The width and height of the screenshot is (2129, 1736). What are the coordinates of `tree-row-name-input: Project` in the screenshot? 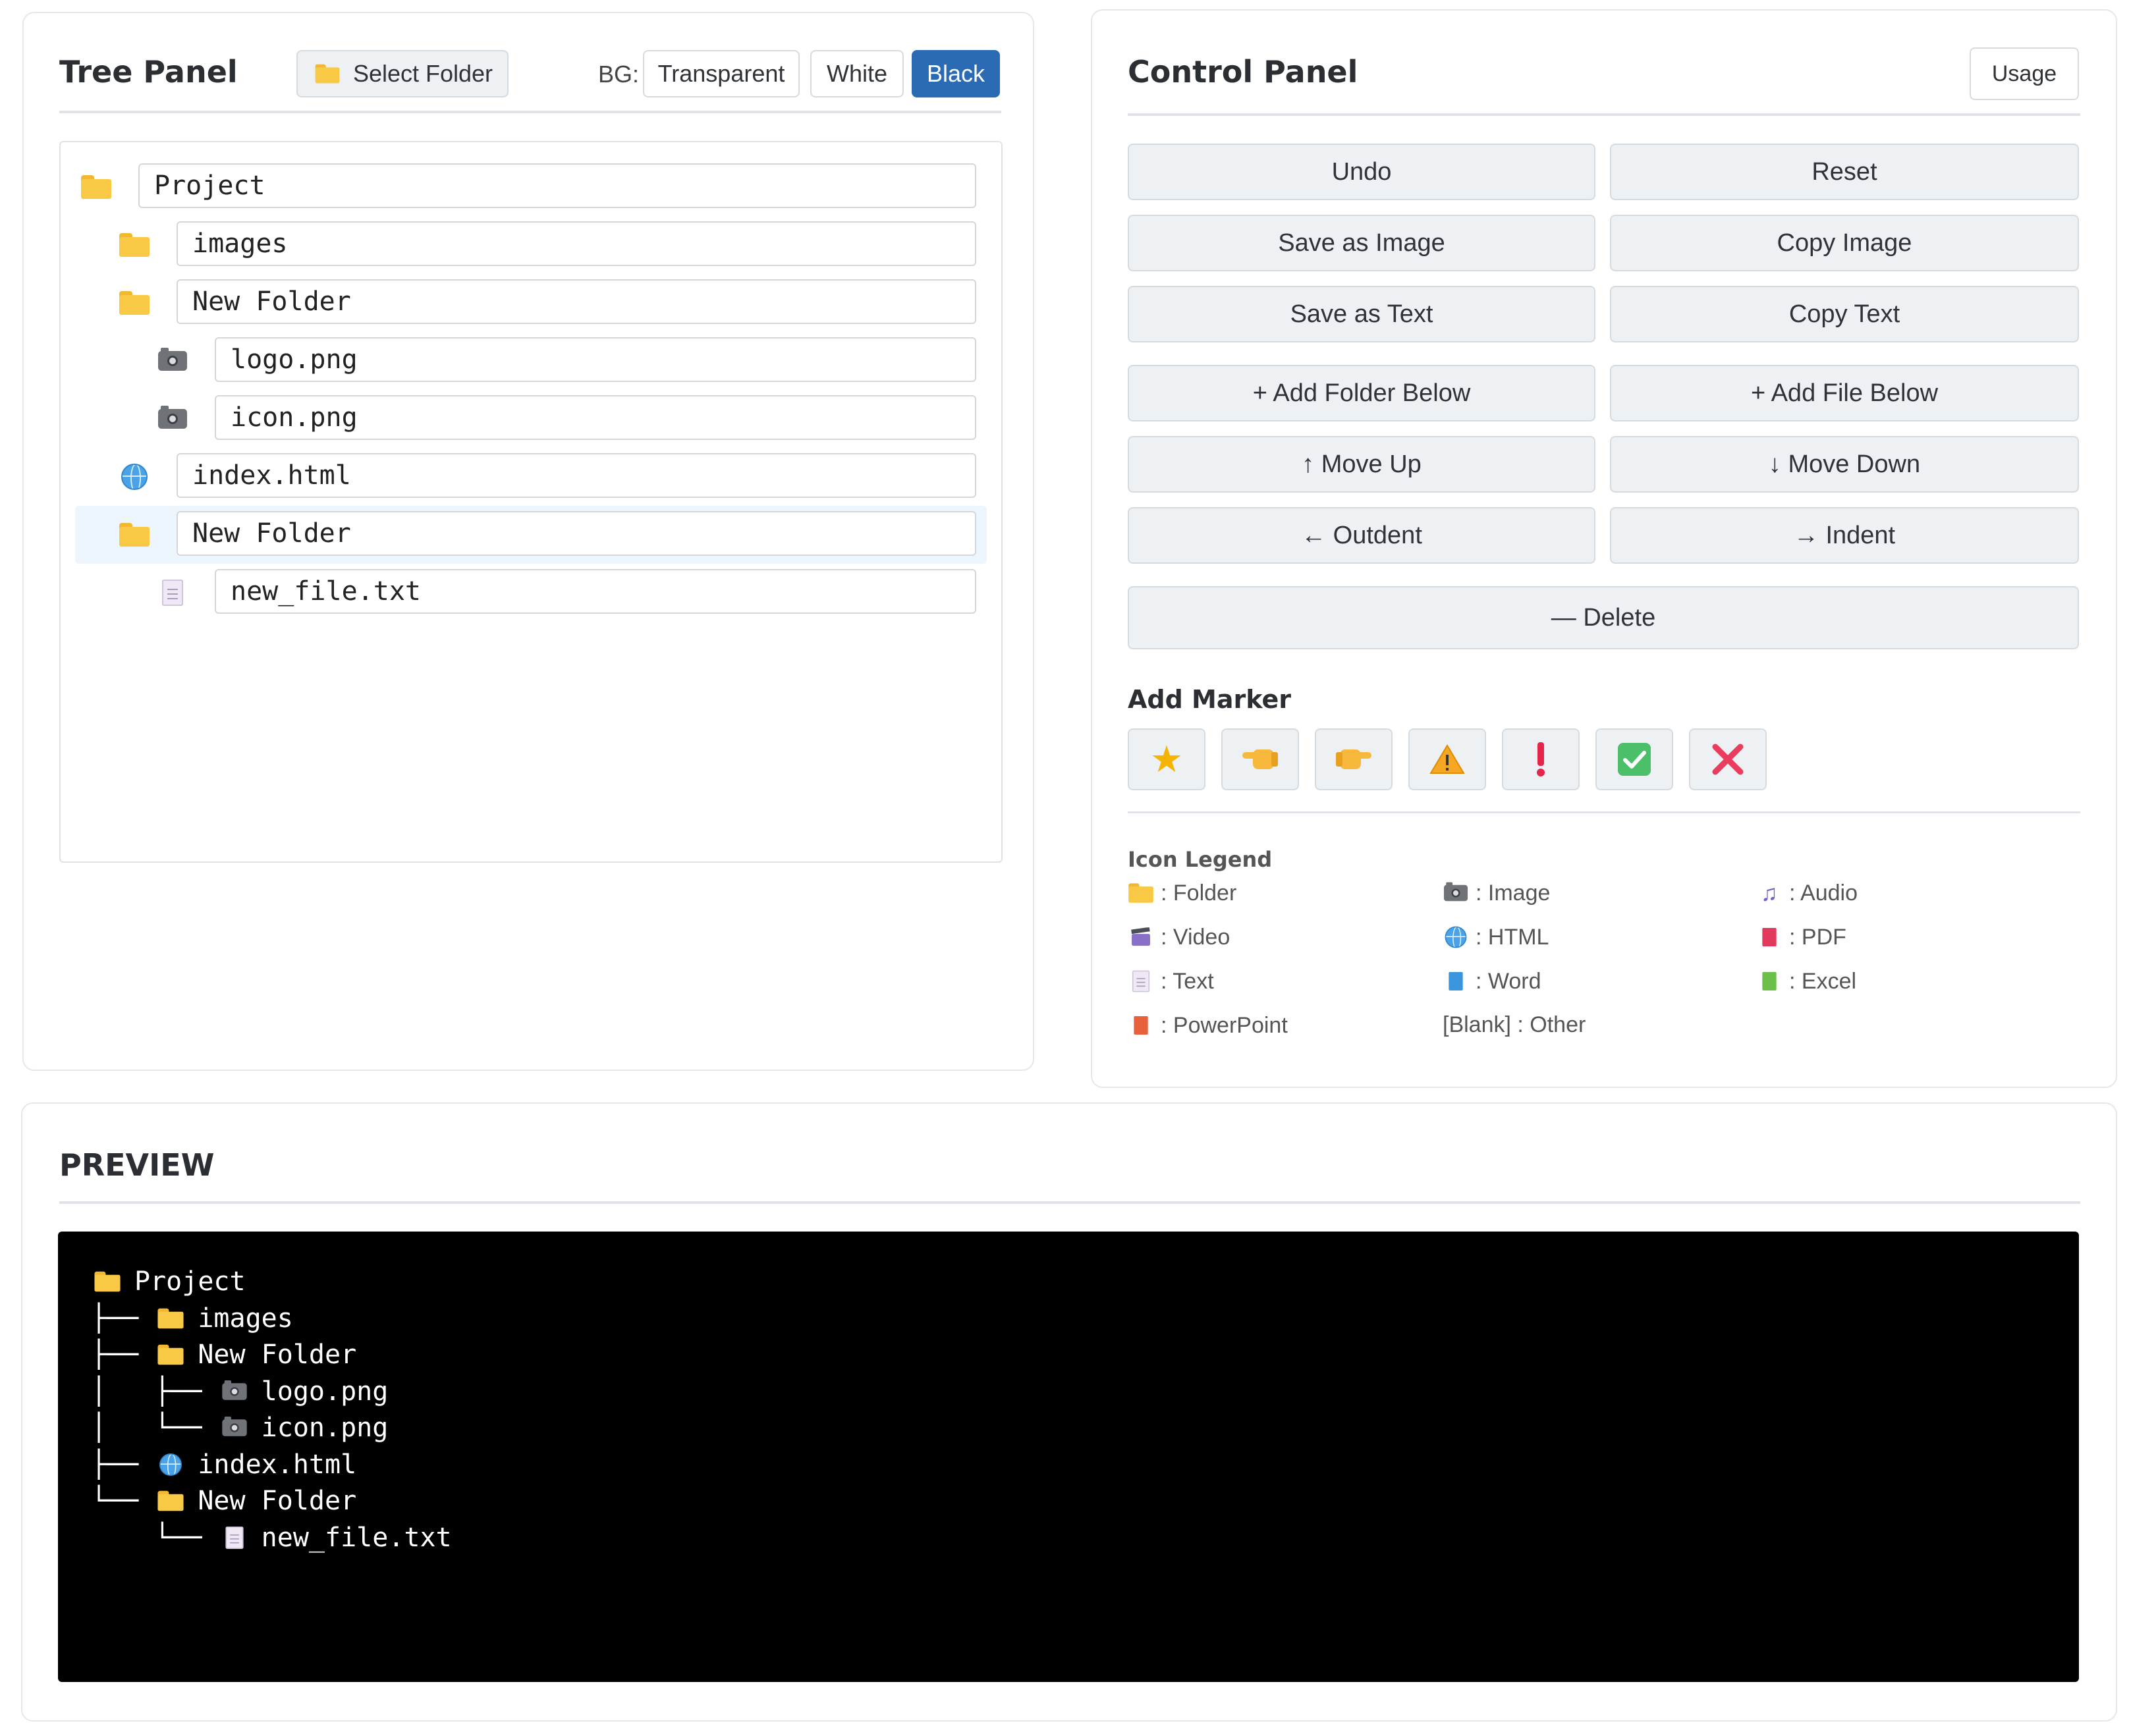 It's located at (557, 185).